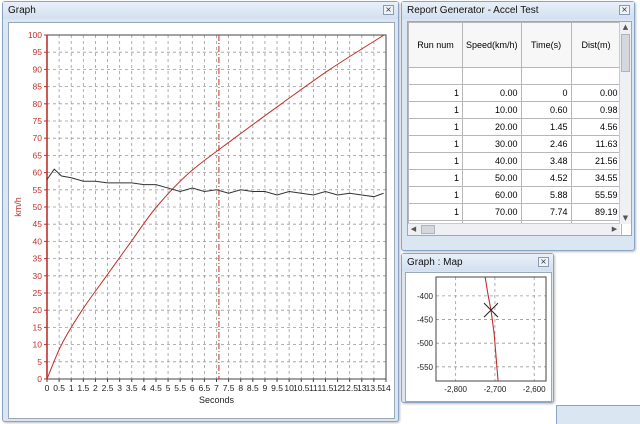  I want to click on y-tick-label: 35, so click(38, 259).